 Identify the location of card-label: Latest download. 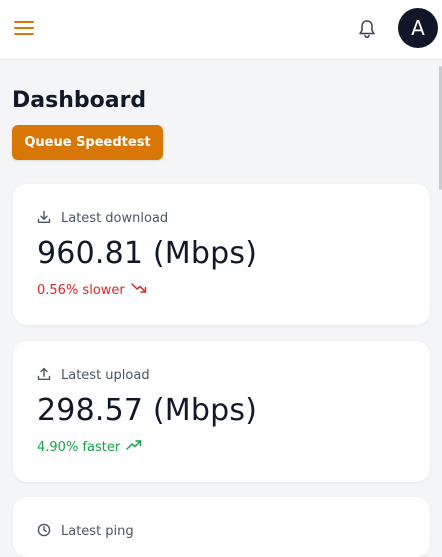
(115, 218).